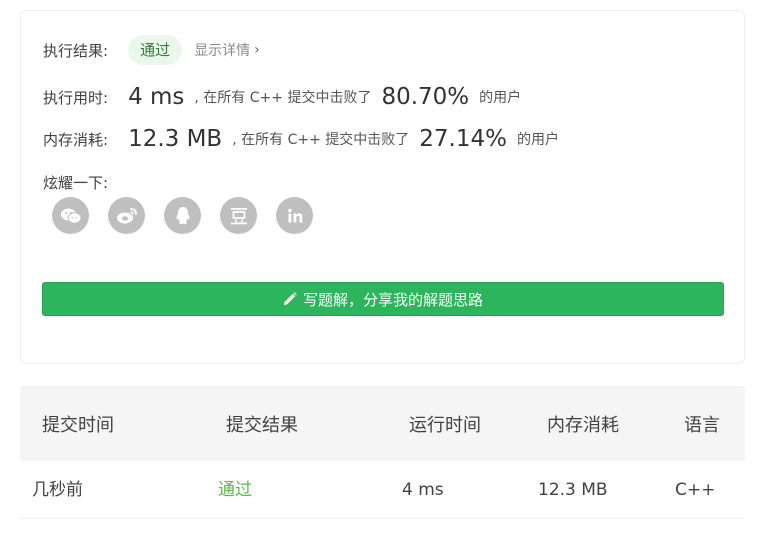  What do you see at coordinates (262, 425) in the screenshot?
I see `header-submit-result: 提交结果` at bounding box center [262, 425].